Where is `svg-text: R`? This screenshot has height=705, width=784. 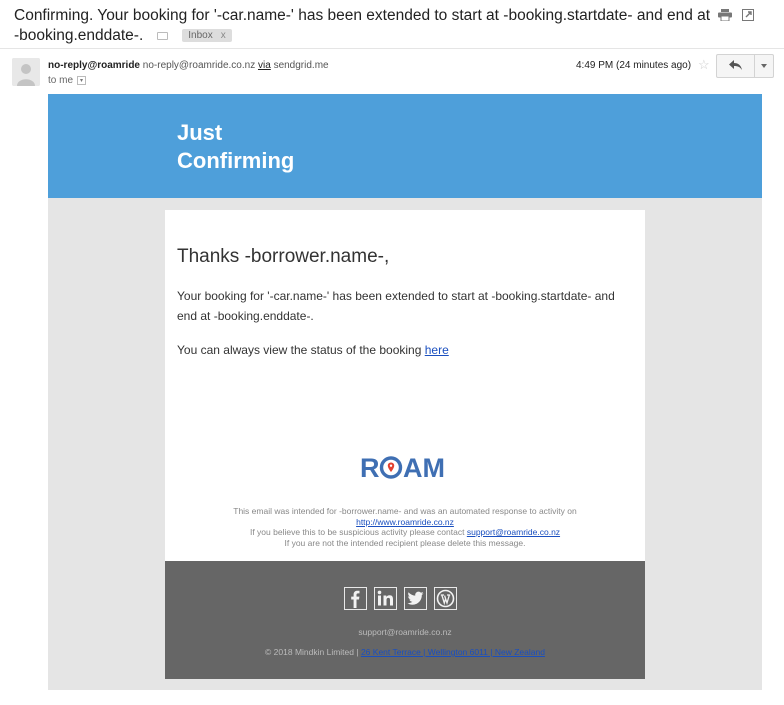
svg-text: R is located at coordinates (370, 467).